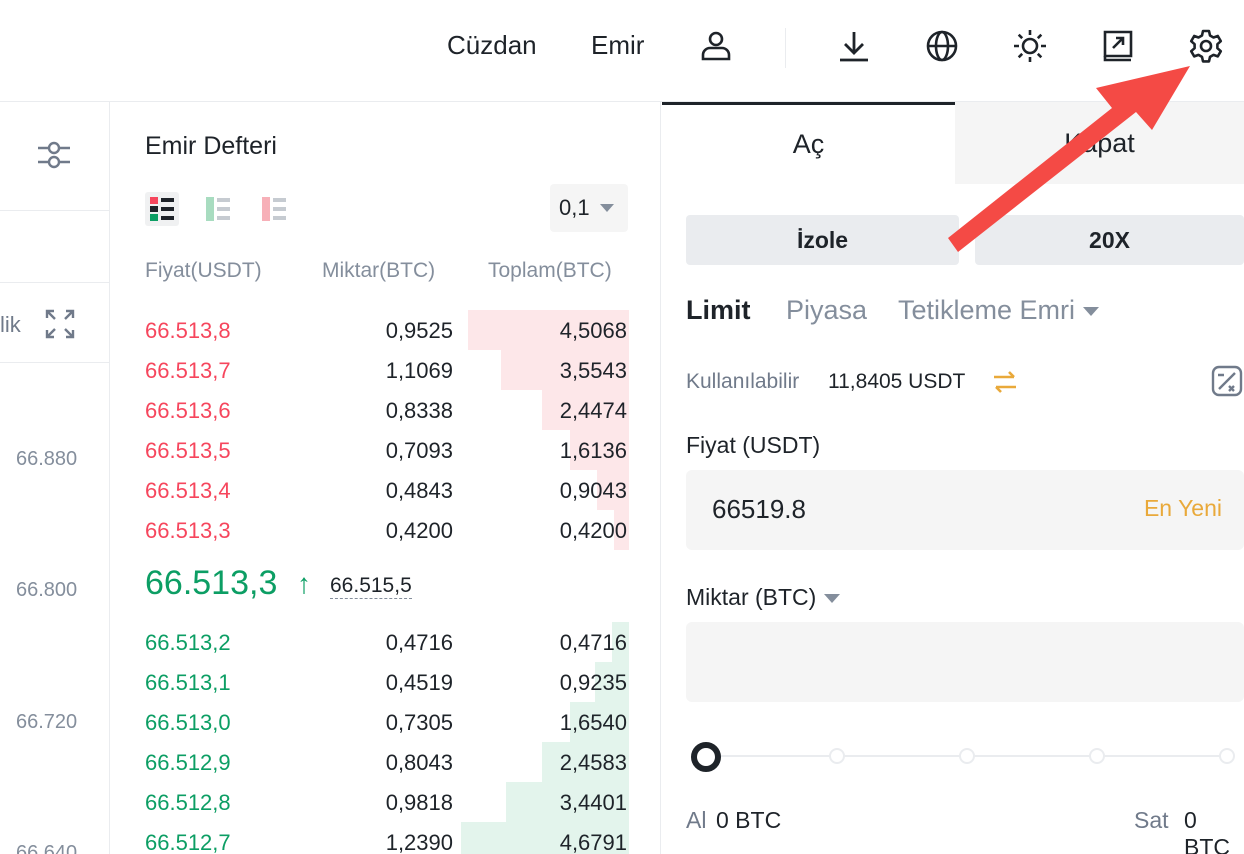 Image resolution: width=1244 pixels, height=854 pixels. What do you see at coordinates (419, 642) in the screenshot?
I see `row-amount: 0,4716` at bounding box center [419, 642].